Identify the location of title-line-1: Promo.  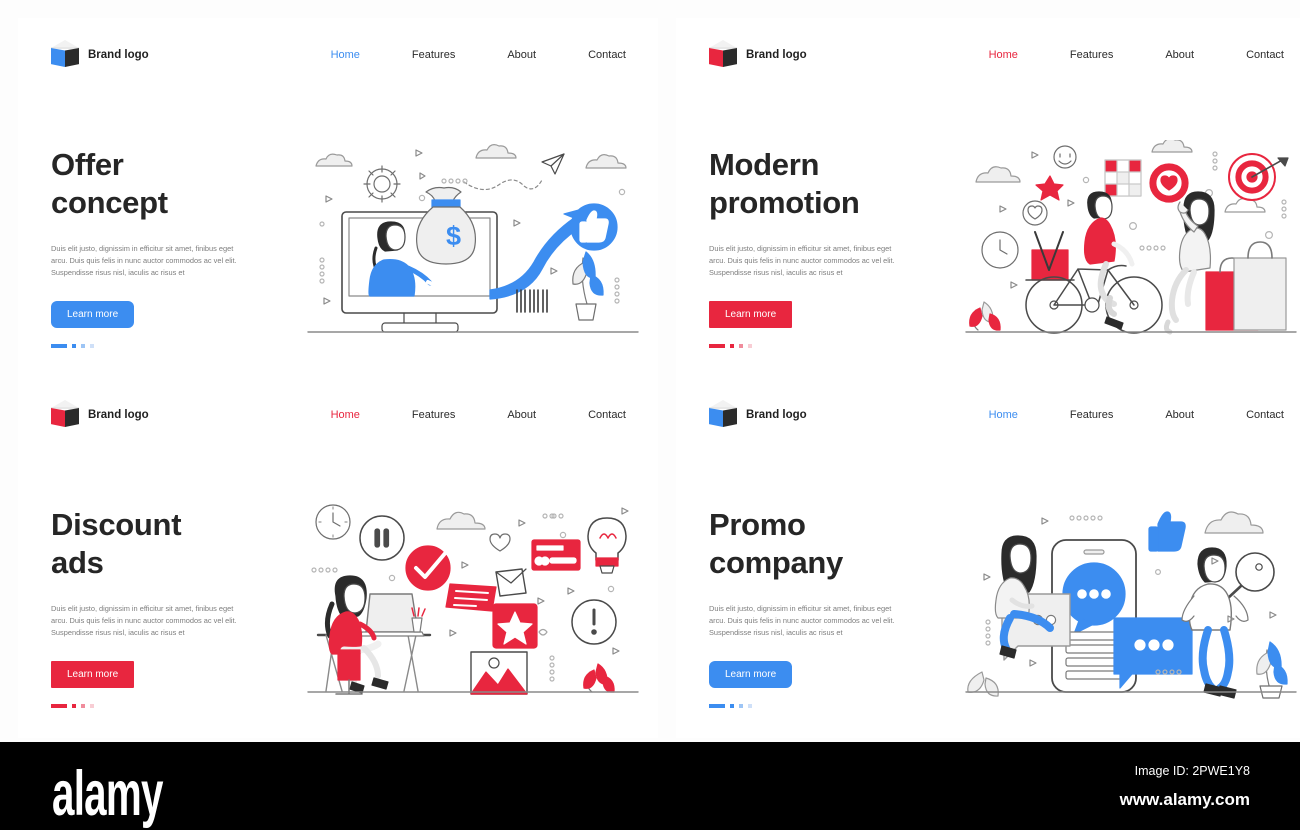
(757, 524).